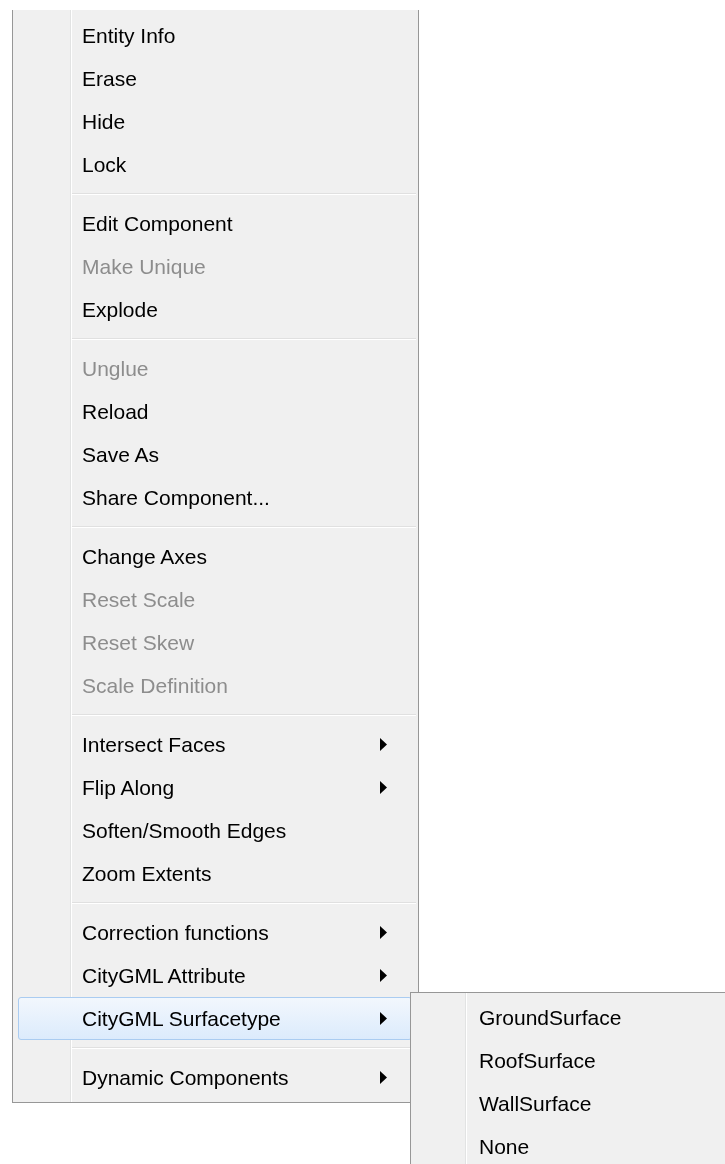 The width and height of the screenshot is (725, 1164). What do you see at coordinates (215, 1018) in the screenshot?
I see `menu-item: CityGML Surfacetype` at bounding box center [215, 1018].